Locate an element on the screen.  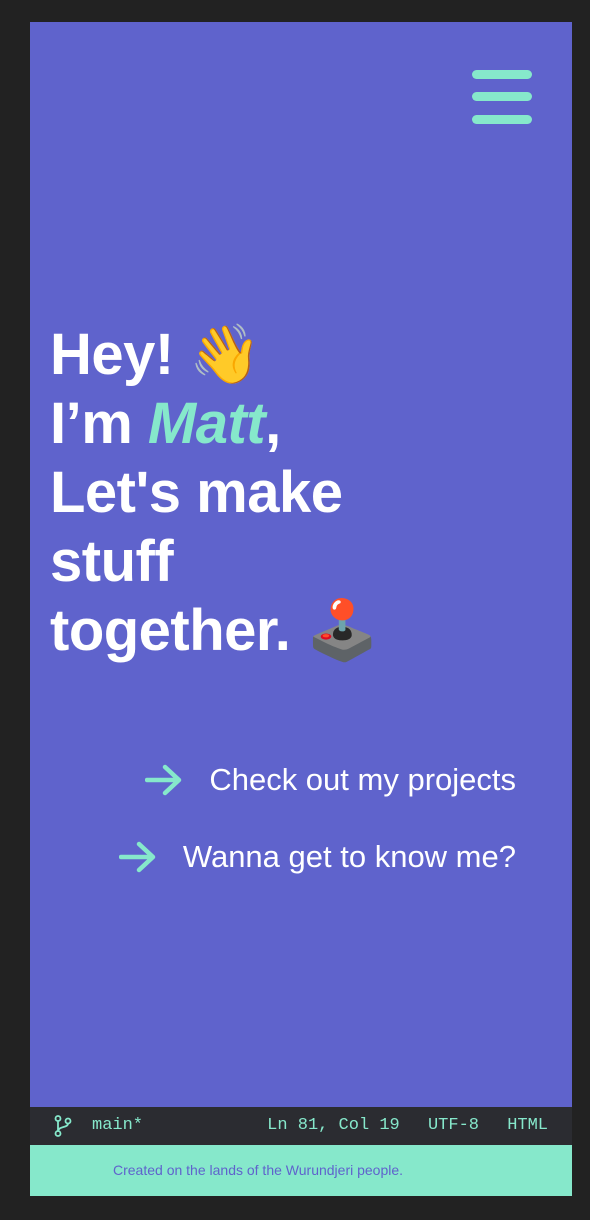
editor-status-bar: main* Ln 81, Col 19 UTF-8 HTML is located at coordinates (301, 1126).